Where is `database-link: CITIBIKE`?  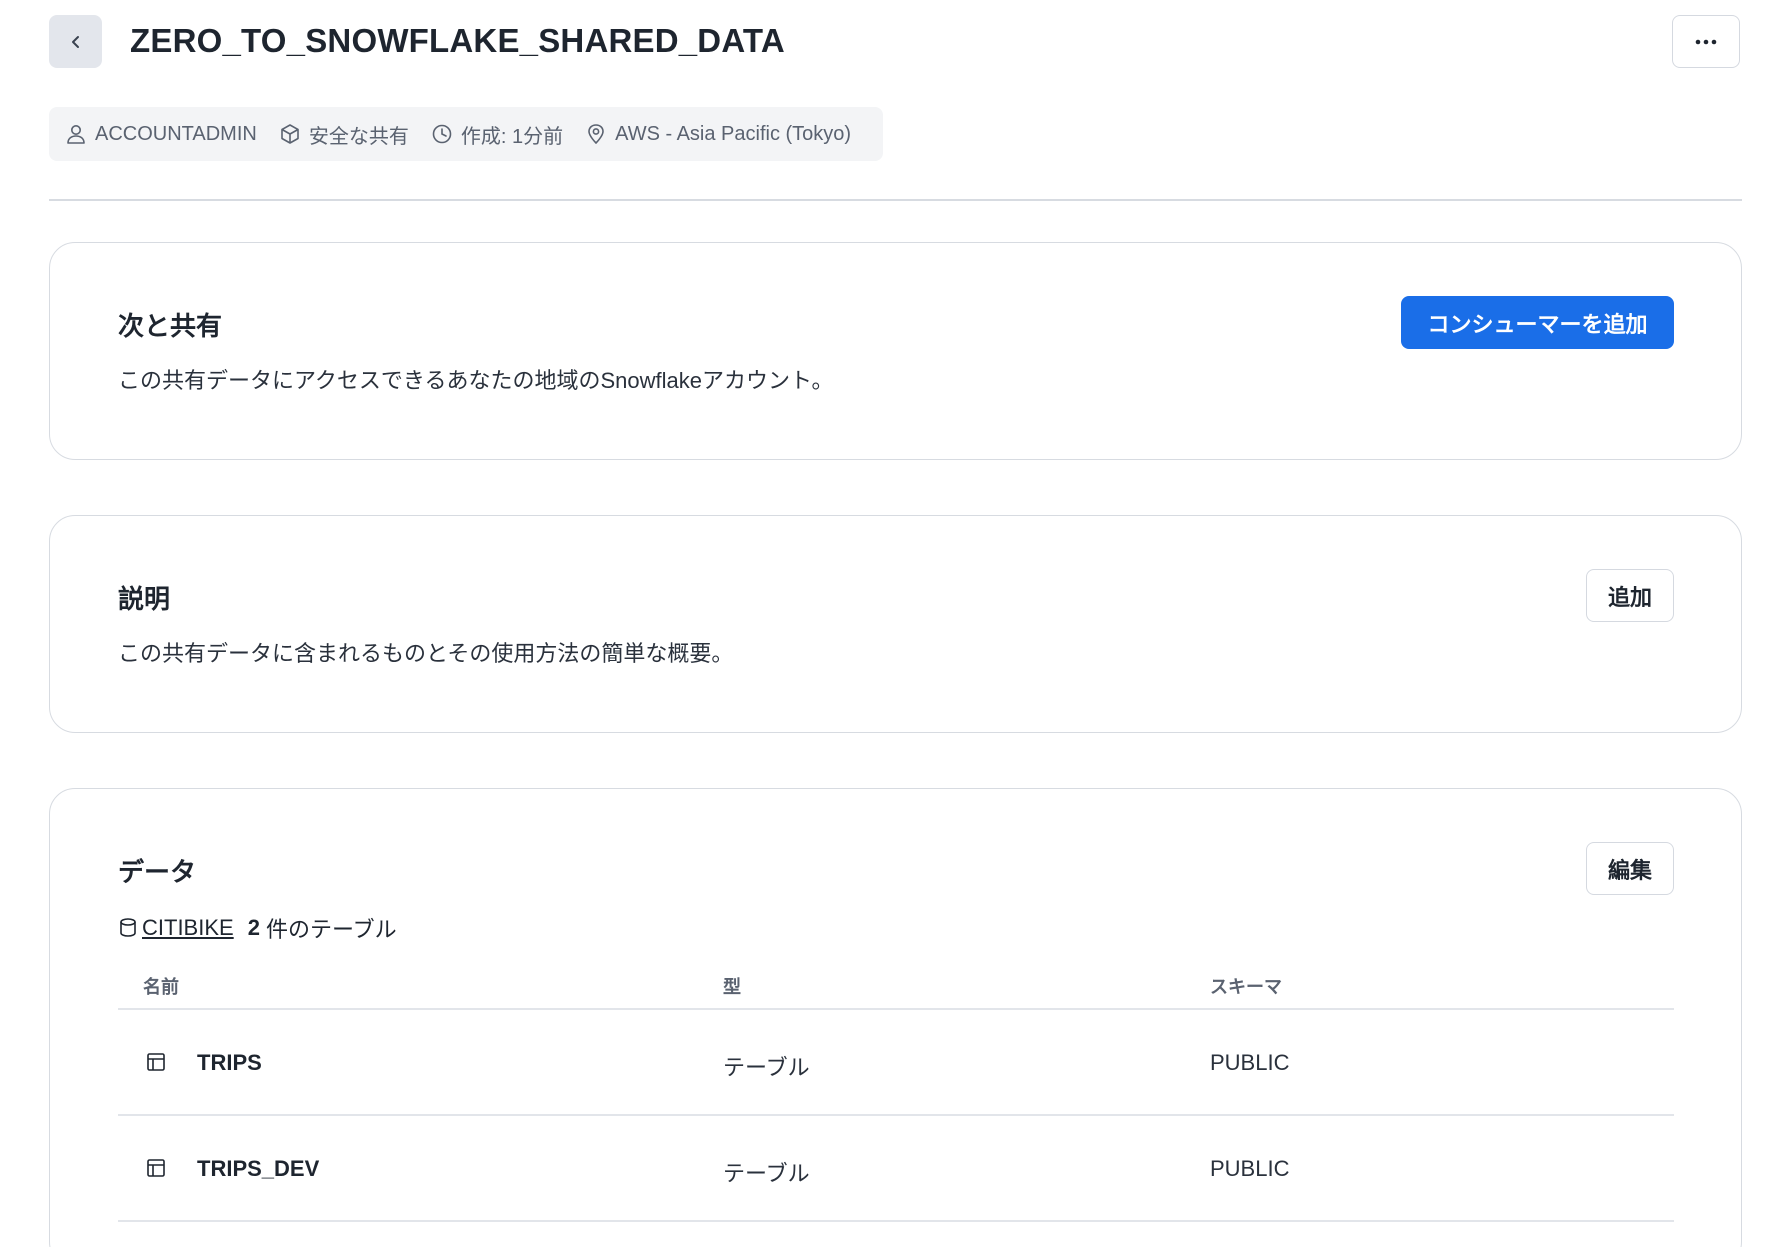 database-link: CITIBIKE is located at coordinates (188, 928).